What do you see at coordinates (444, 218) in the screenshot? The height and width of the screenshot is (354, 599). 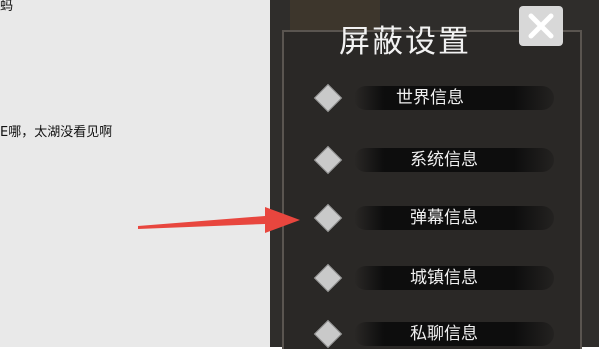 I see `option-label: 弹幕信息` at bounding box center [444, 218].